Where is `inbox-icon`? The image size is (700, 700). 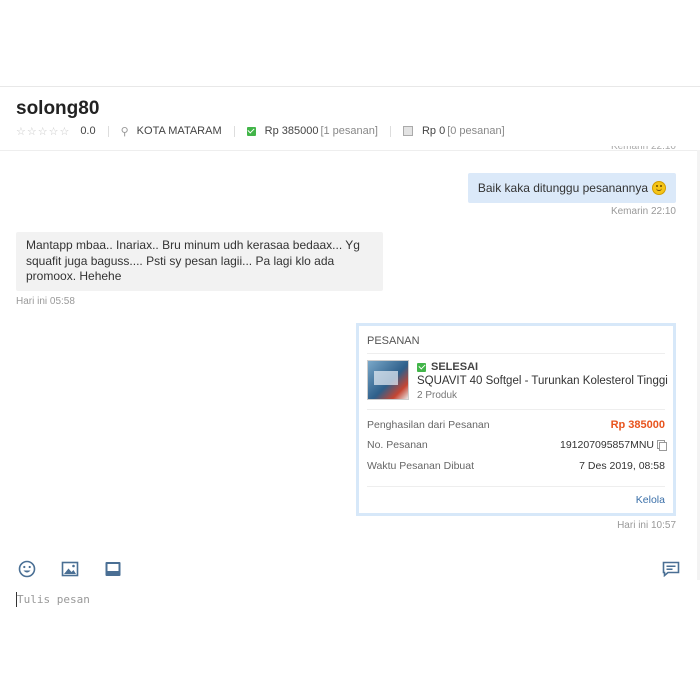
inbox-icon is located at coordinates (113, 569).